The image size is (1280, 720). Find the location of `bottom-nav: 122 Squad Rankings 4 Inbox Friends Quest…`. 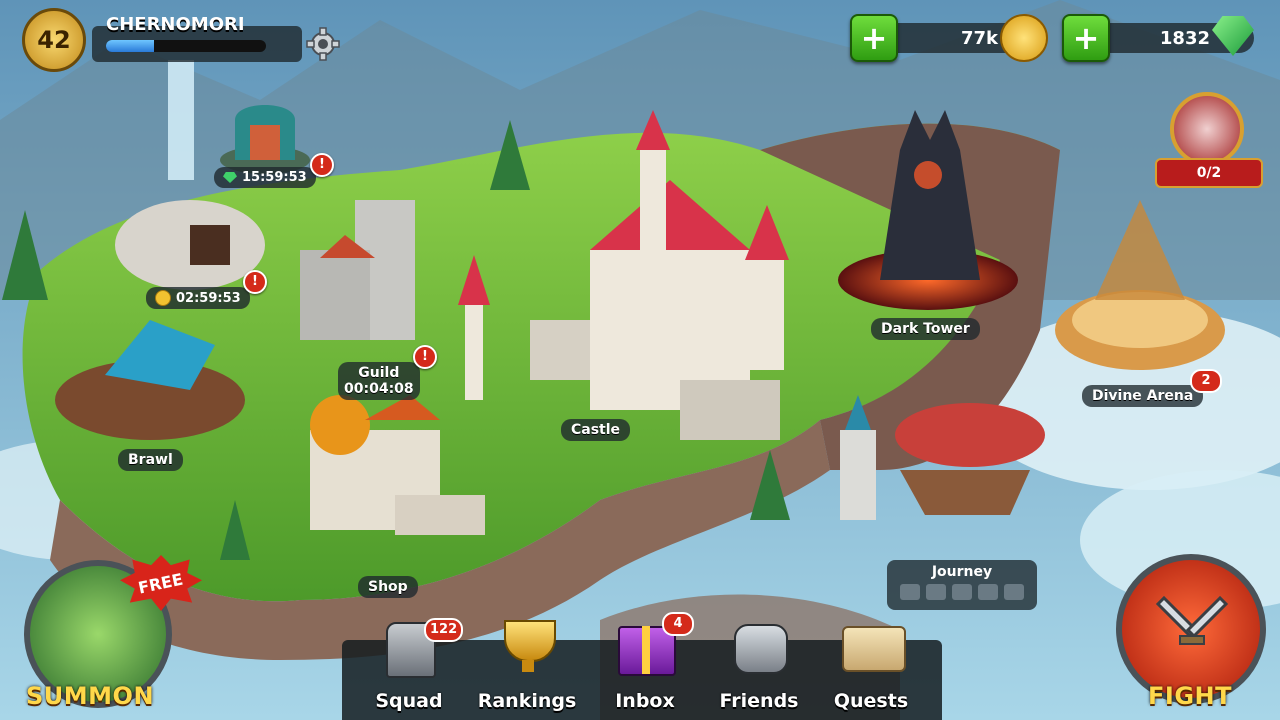

bottom-nav: 122 Squad Rankings 4 Inbox Friends Quest… is located at coordinates (642, 666).